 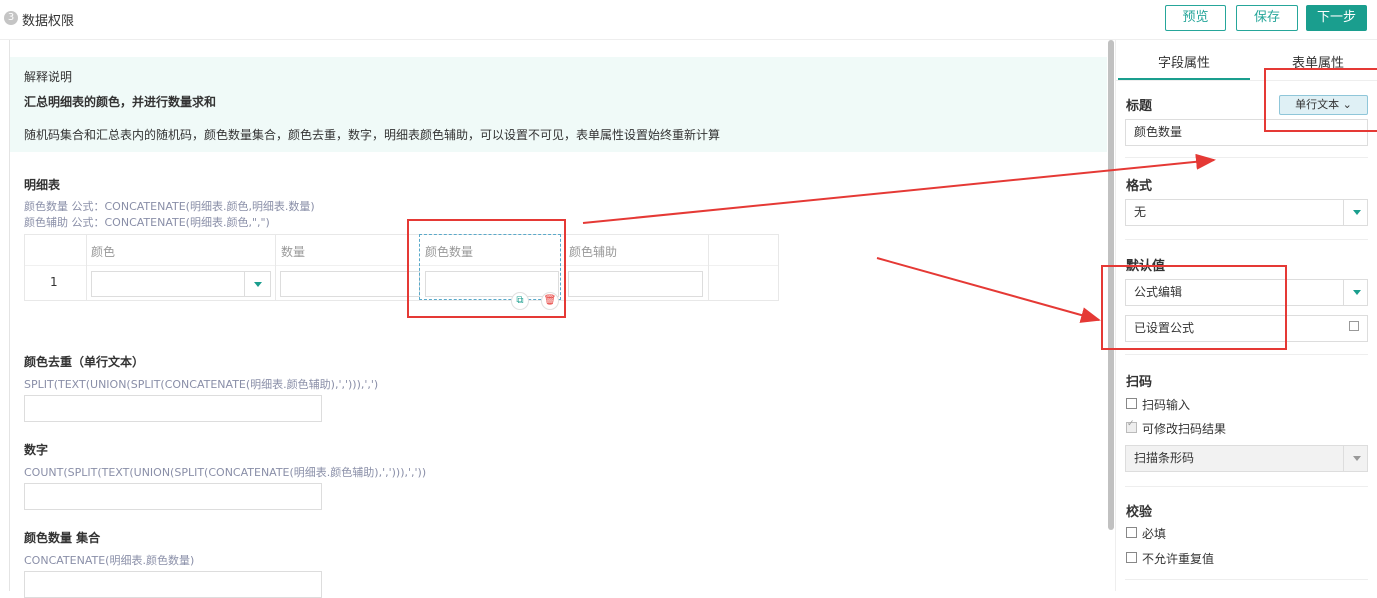 What do you see at coordinates (899, 188) in the screenshot?
I see `annotation-arrow-title` at bounding box center [899, 188].